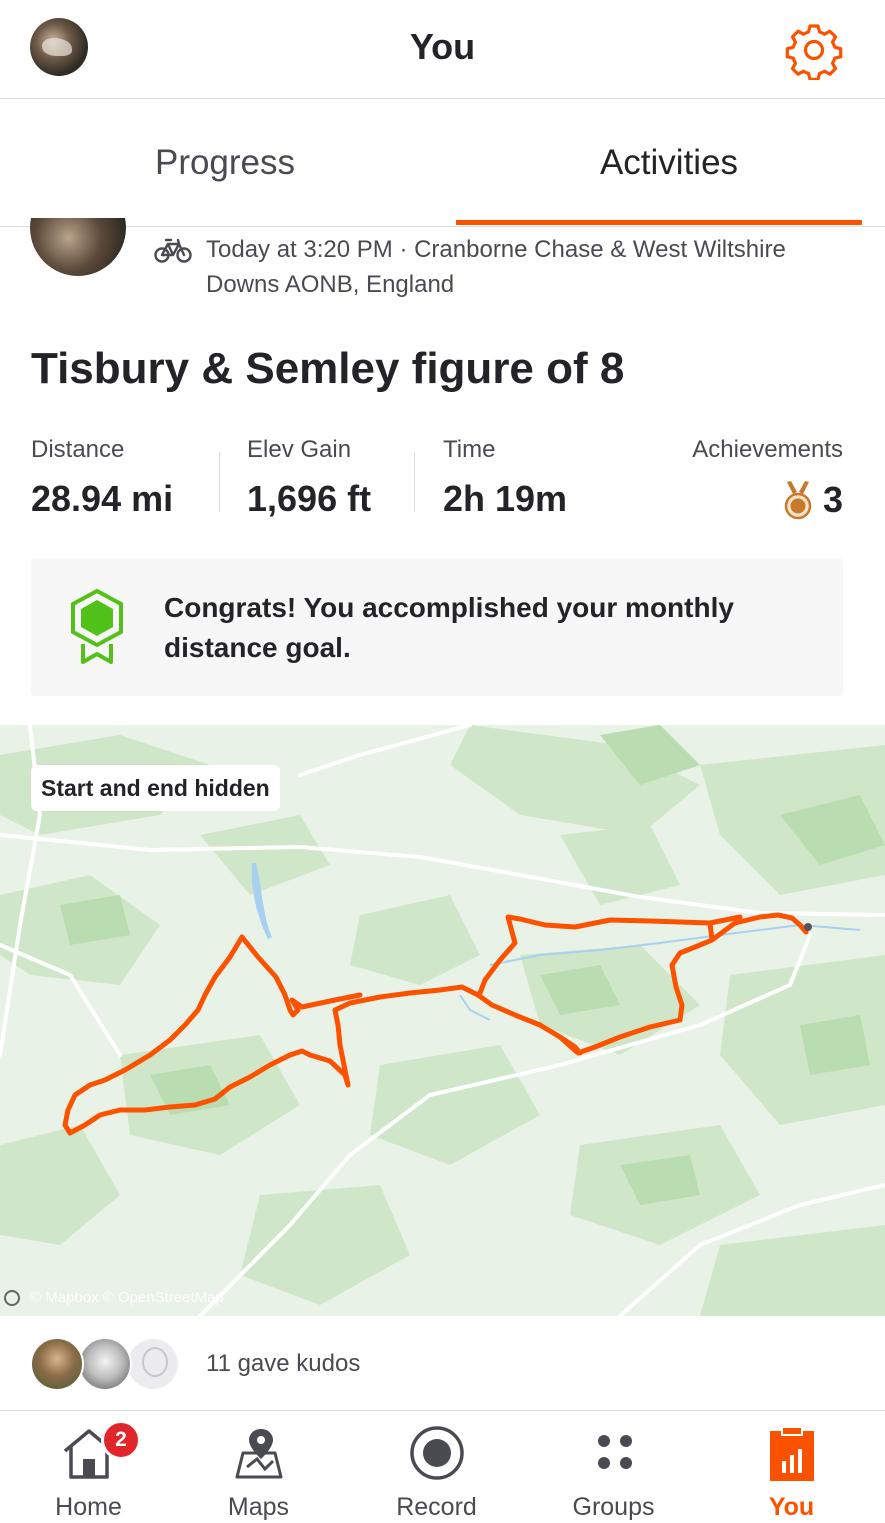  What do you see at coordinates (309, 498) in the screenshot?
I see `stat-value: 1,696 ft` at bounding box center [309, 498].